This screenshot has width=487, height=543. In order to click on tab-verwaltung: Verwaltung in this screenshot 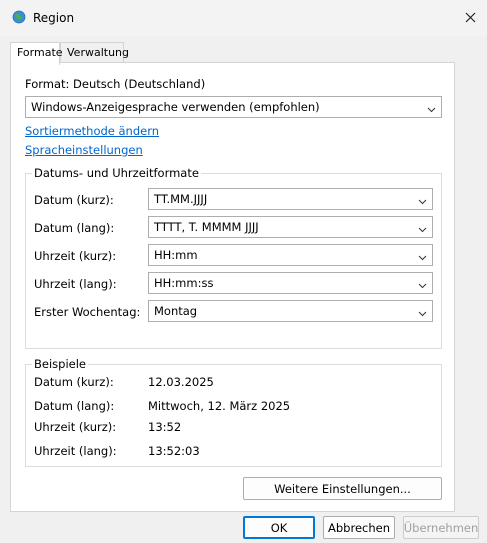, I will do `click(94, 53)`.